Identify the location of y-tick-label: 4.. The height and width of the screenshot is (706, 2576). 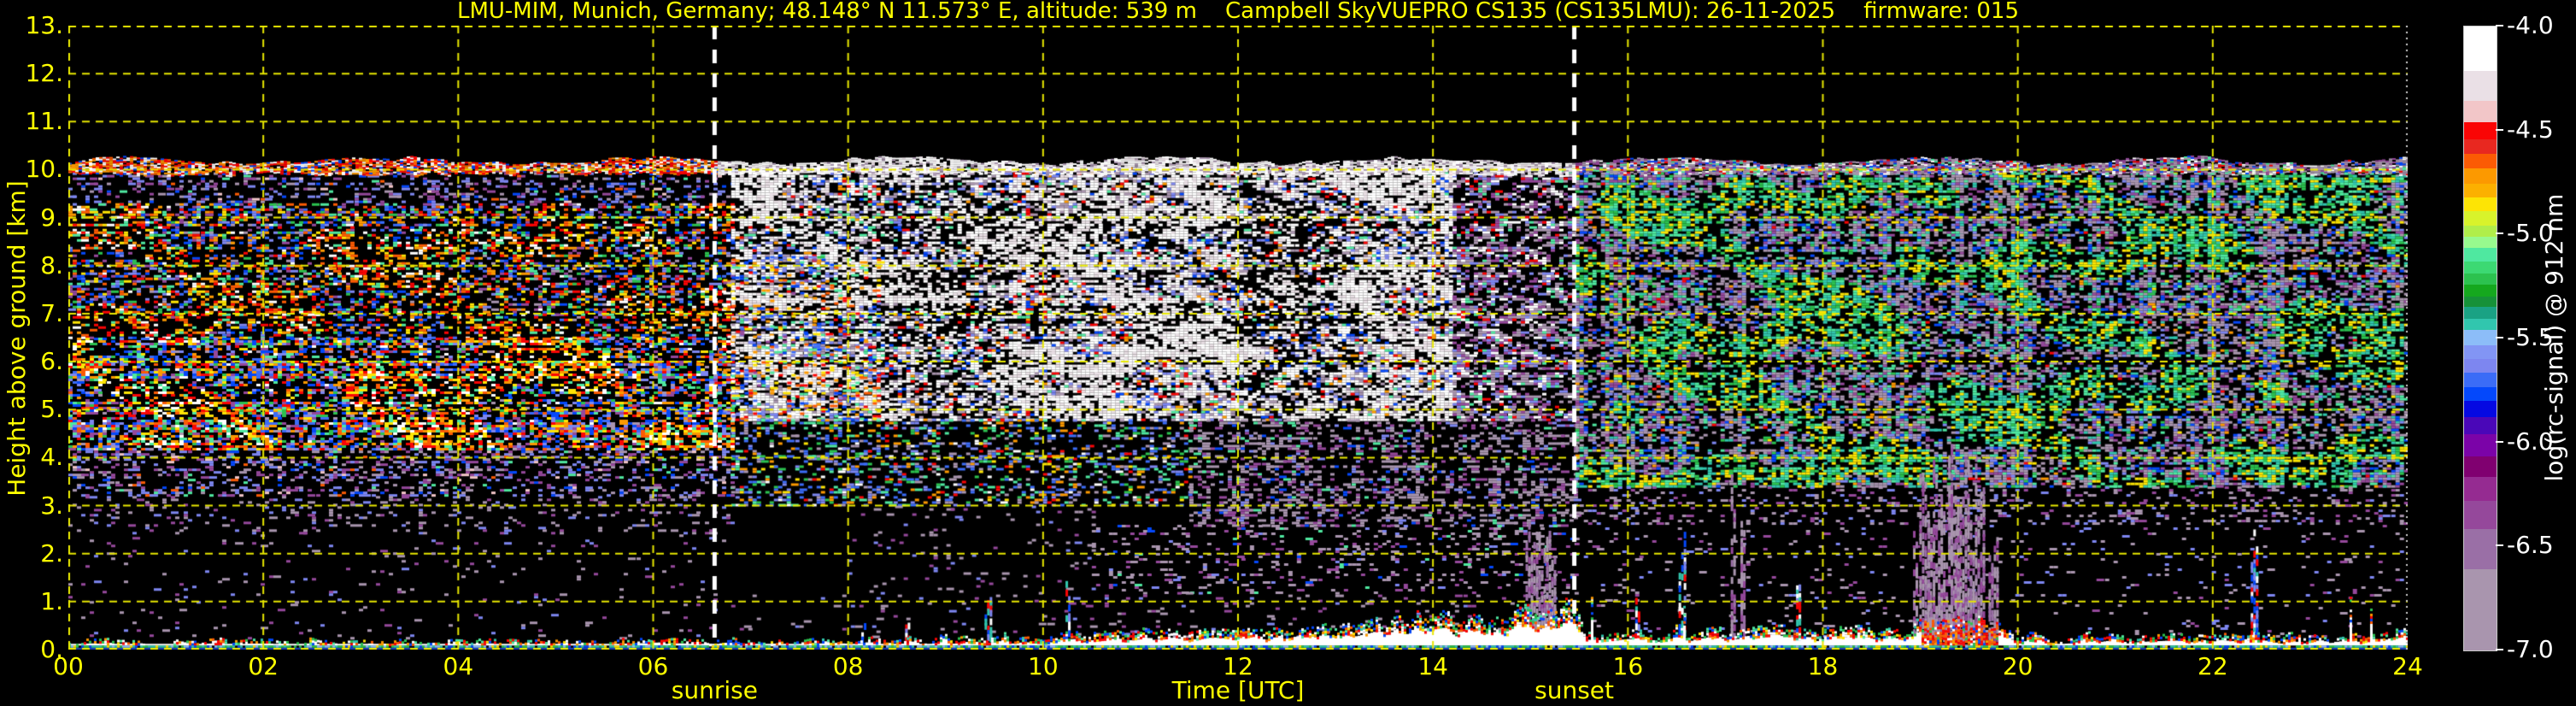
(51, 457).